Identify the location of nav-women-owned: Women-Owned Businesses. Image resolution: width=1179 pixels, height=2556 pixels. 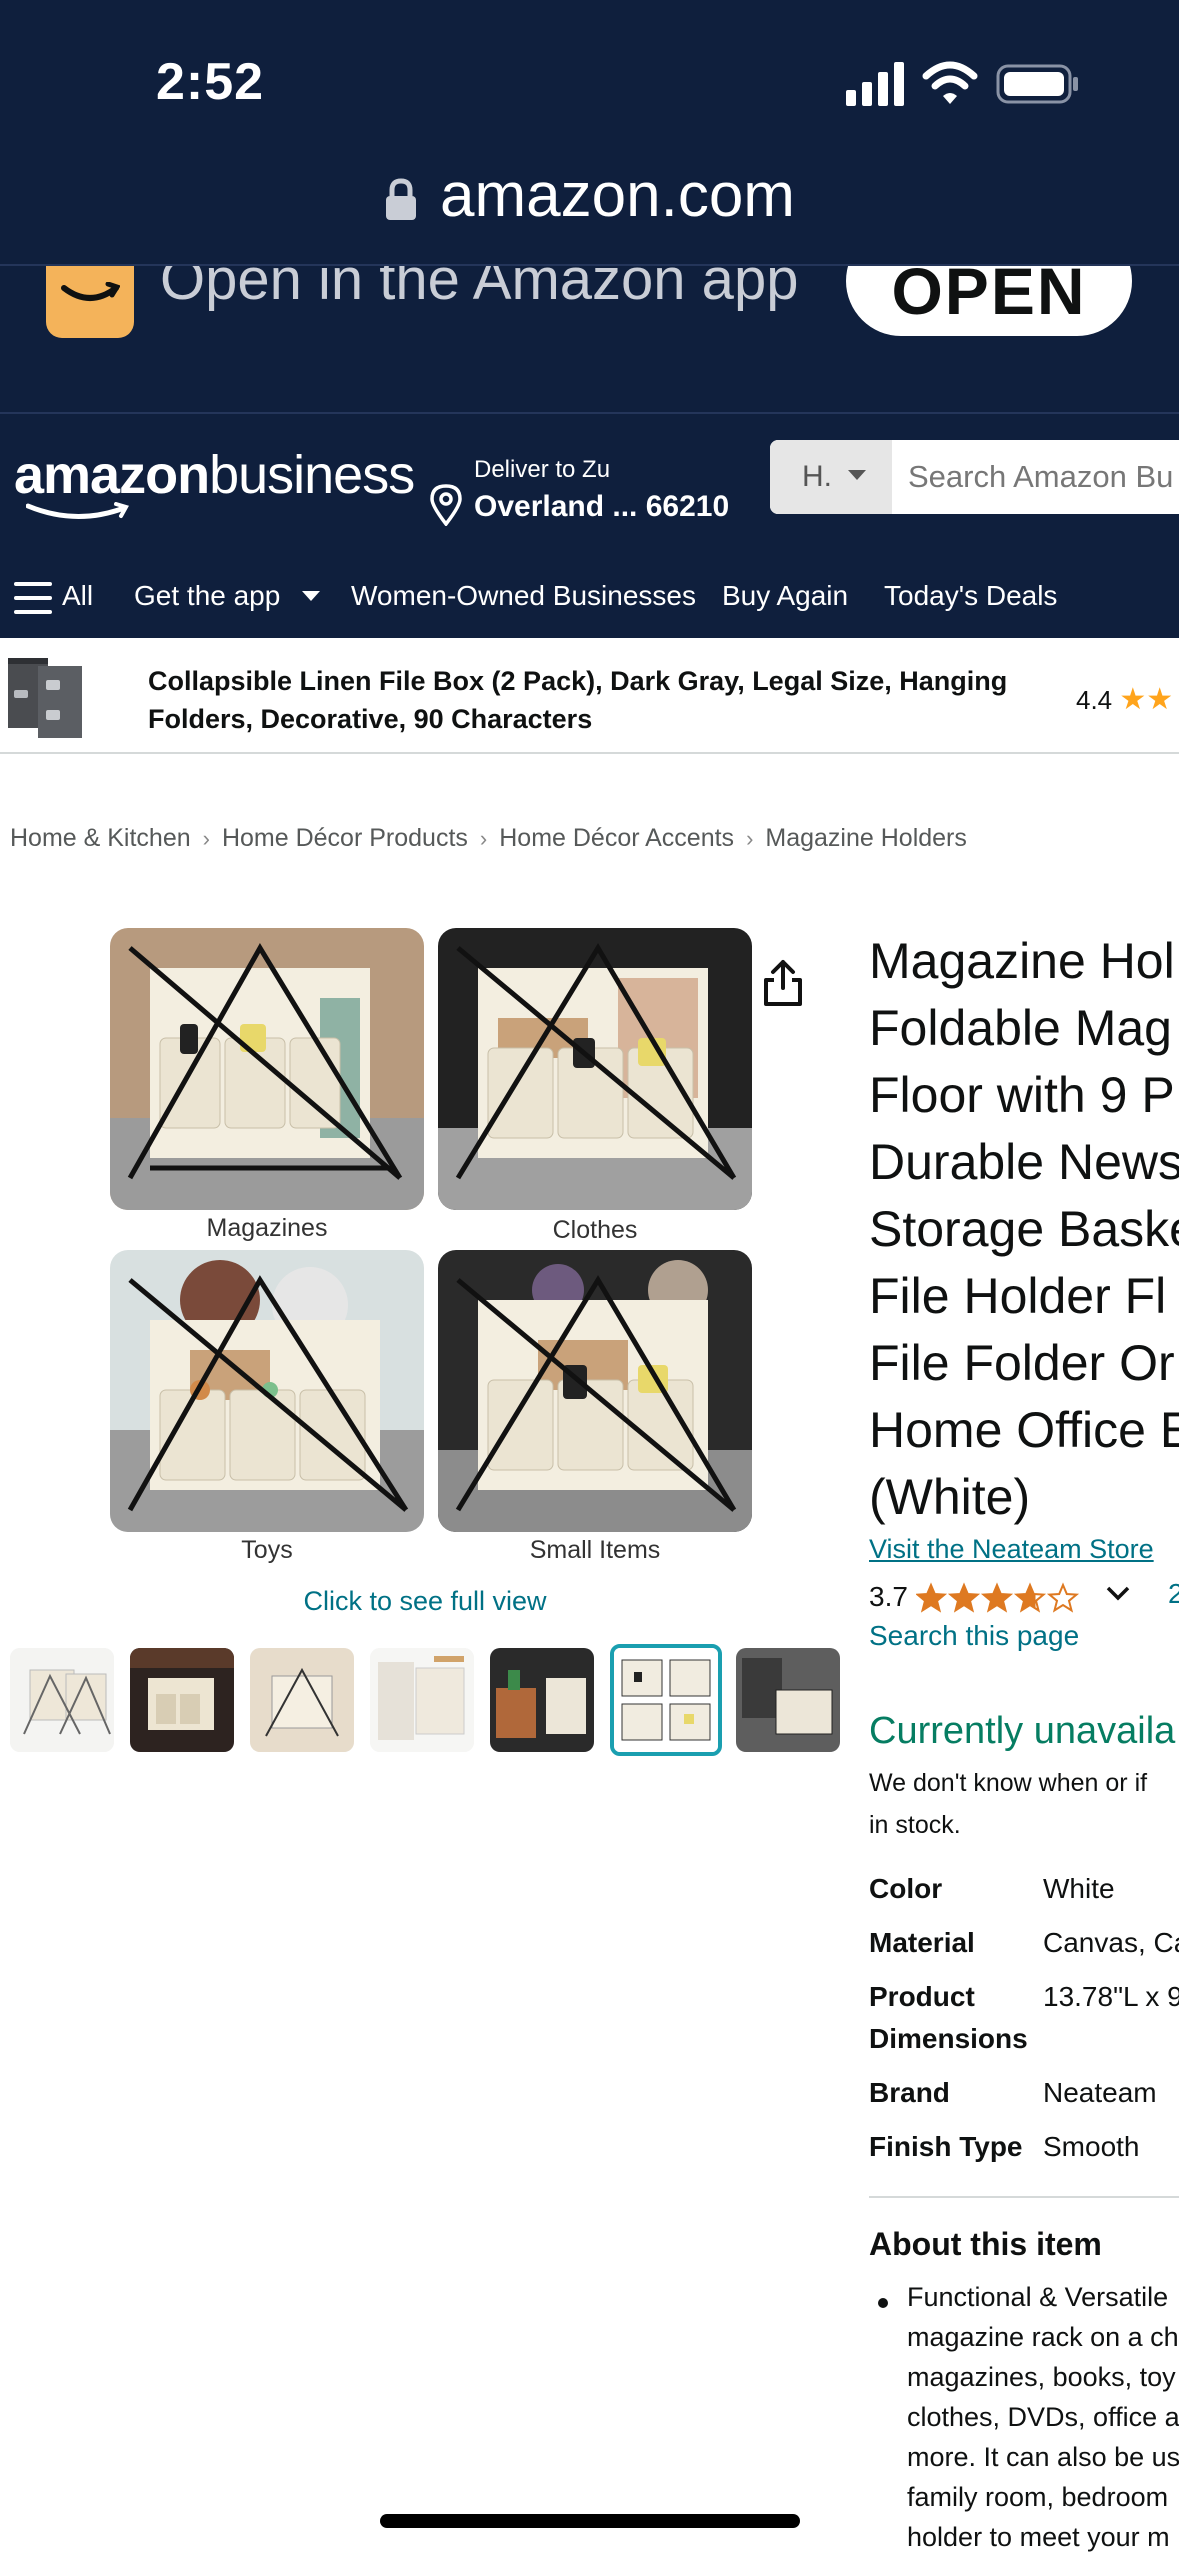
(523, 596).